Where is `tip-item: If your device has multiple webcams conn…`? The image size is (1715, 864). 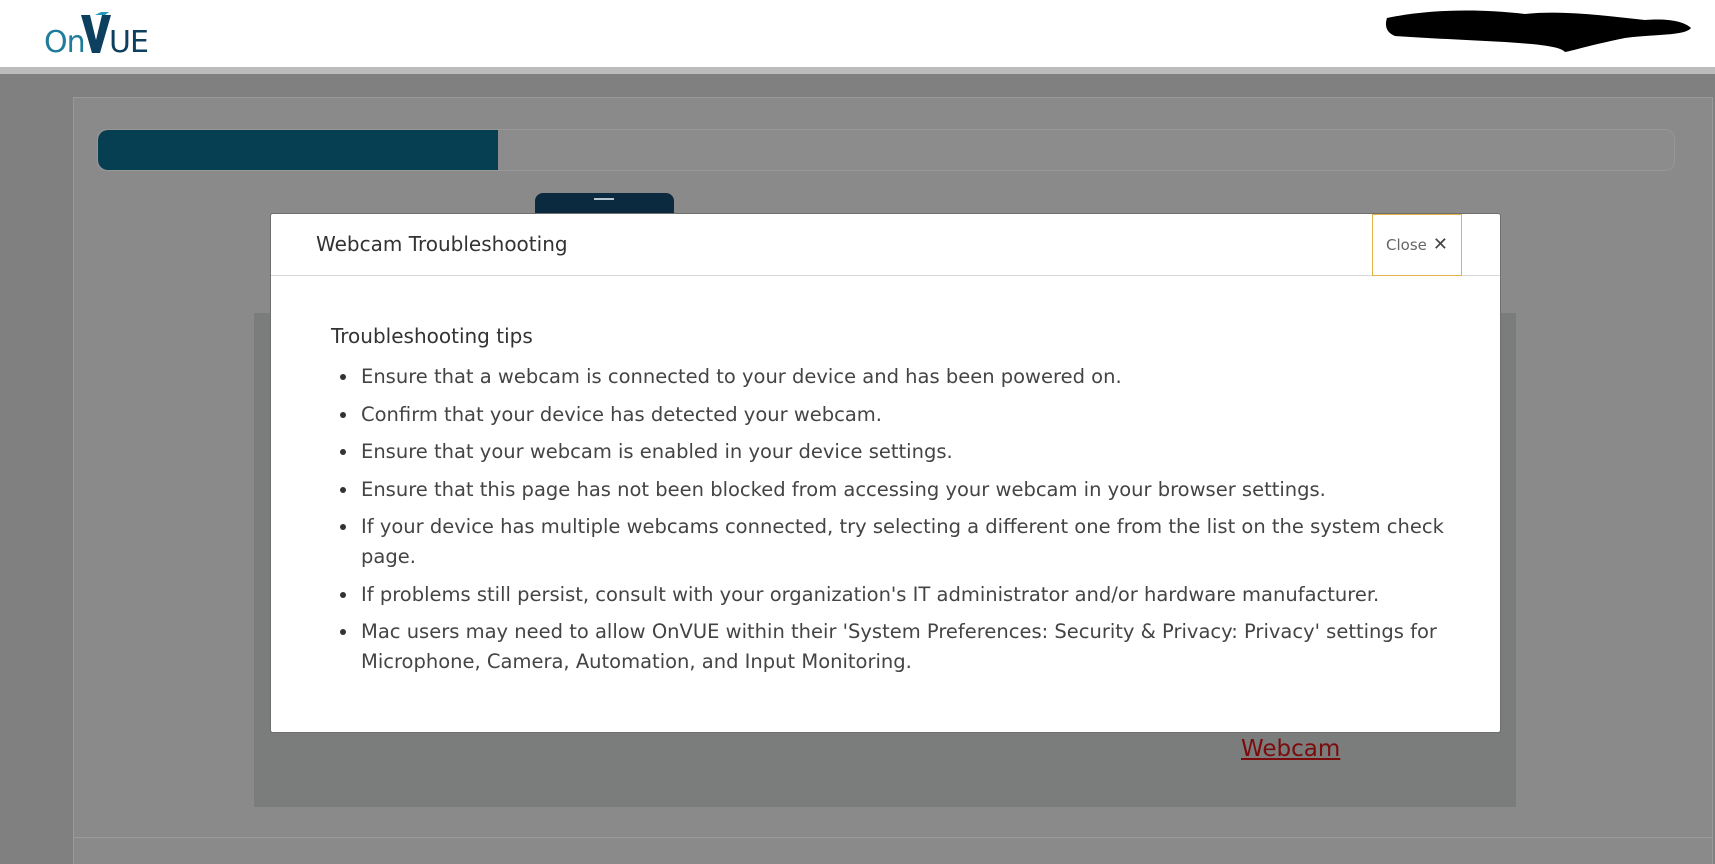 tip-item: If your device has multiple webcams conn… is located at coordinates (896, 542).